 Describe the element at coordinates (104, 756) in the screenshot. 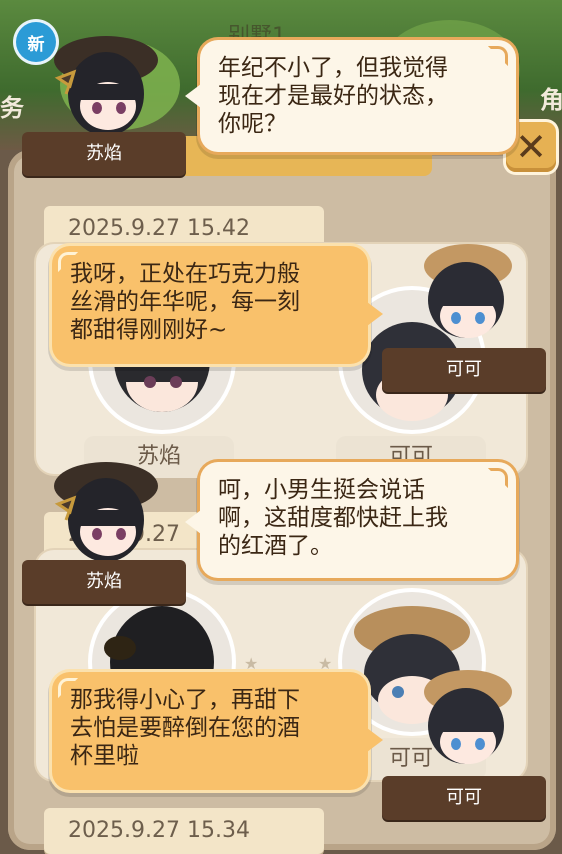

I see `dialogue-line: 杯里啦` at that location.